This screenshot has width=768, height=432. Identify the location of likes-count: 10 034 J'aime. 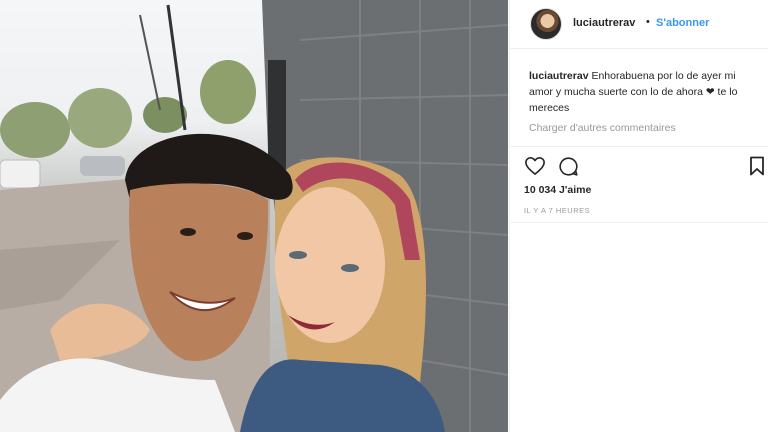
(557, 190).